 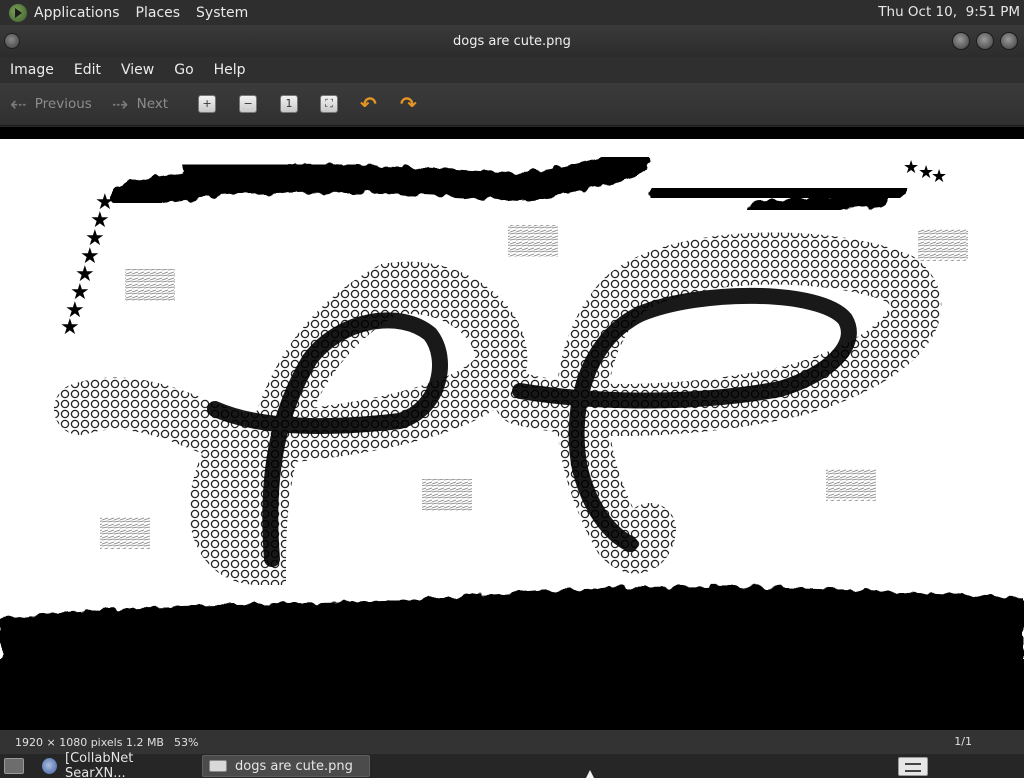 What do you see at coordinates (87, 70) in the screenshot?
I see `menu-edit: Edit` at bounding box center [87, 70].